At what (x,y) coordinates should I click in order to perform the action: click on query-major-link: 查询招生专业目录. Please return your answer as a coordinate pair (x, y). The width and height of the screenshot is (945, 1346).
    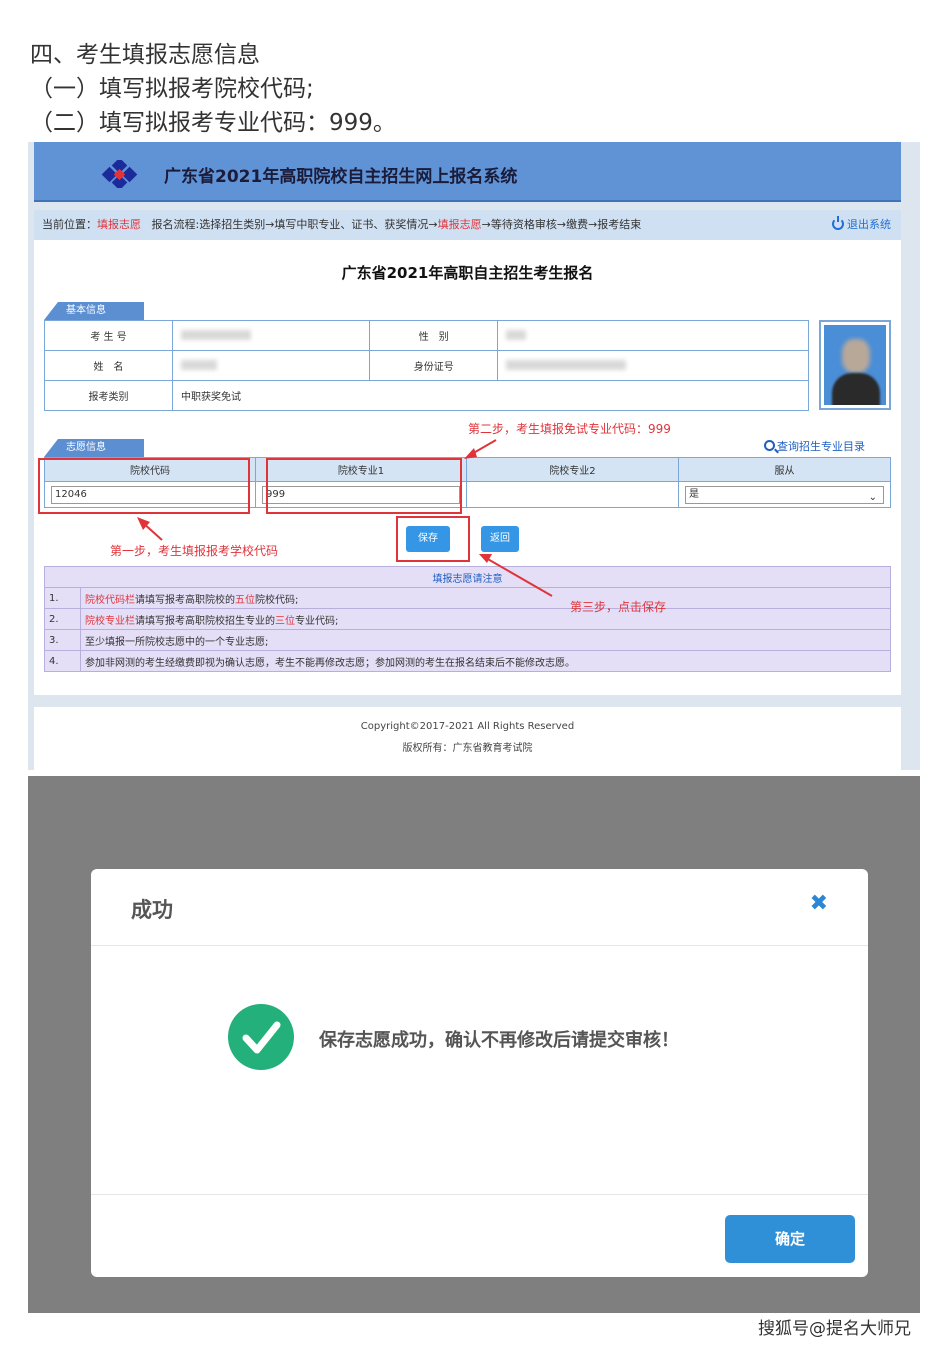
    Looking at the image, I should click on (814, 446).